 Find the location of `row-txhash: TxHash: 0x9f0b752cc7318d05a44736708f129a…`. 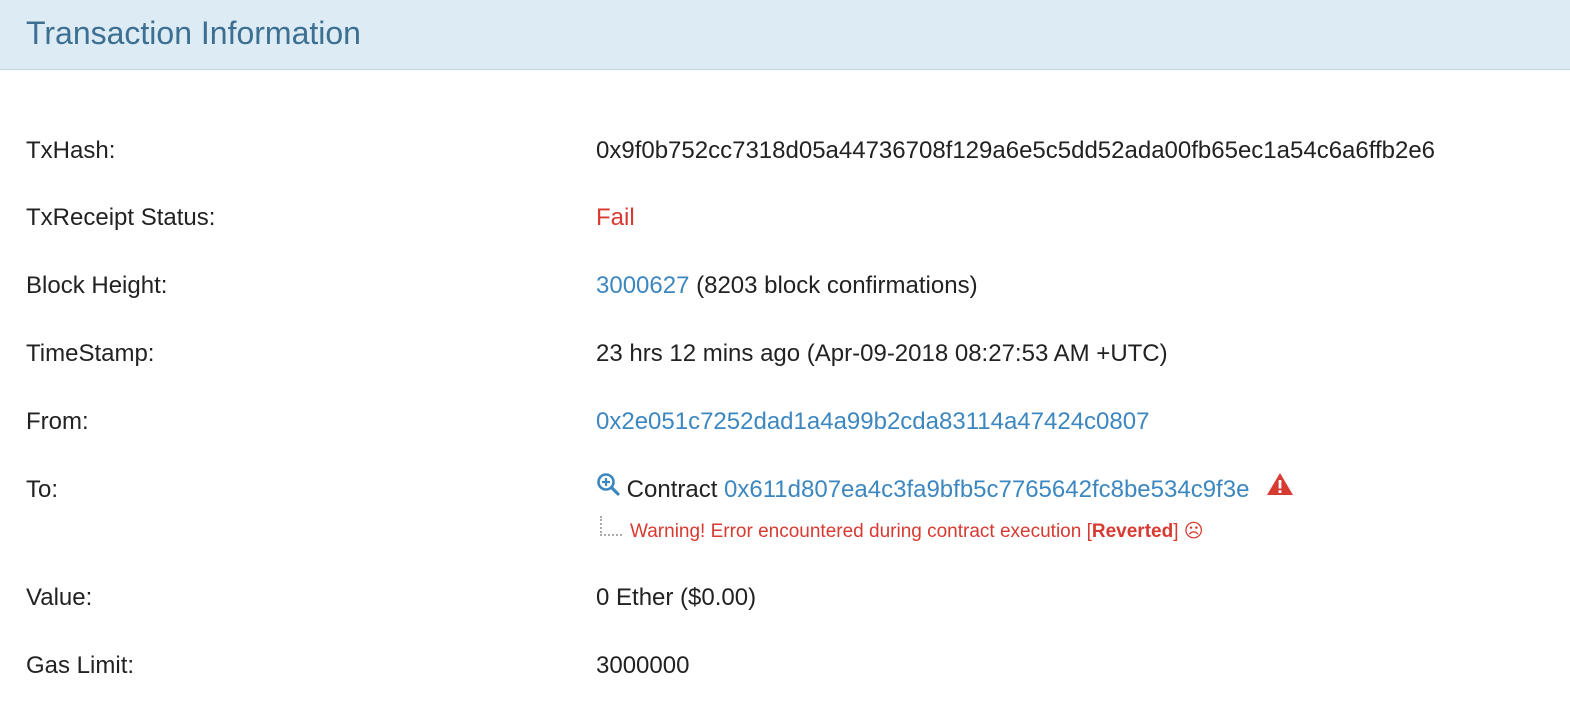

row-txhash: TxHash: 0x9f0b752cc7318d05a44736708f129a… is located at coordinates (785, 154).